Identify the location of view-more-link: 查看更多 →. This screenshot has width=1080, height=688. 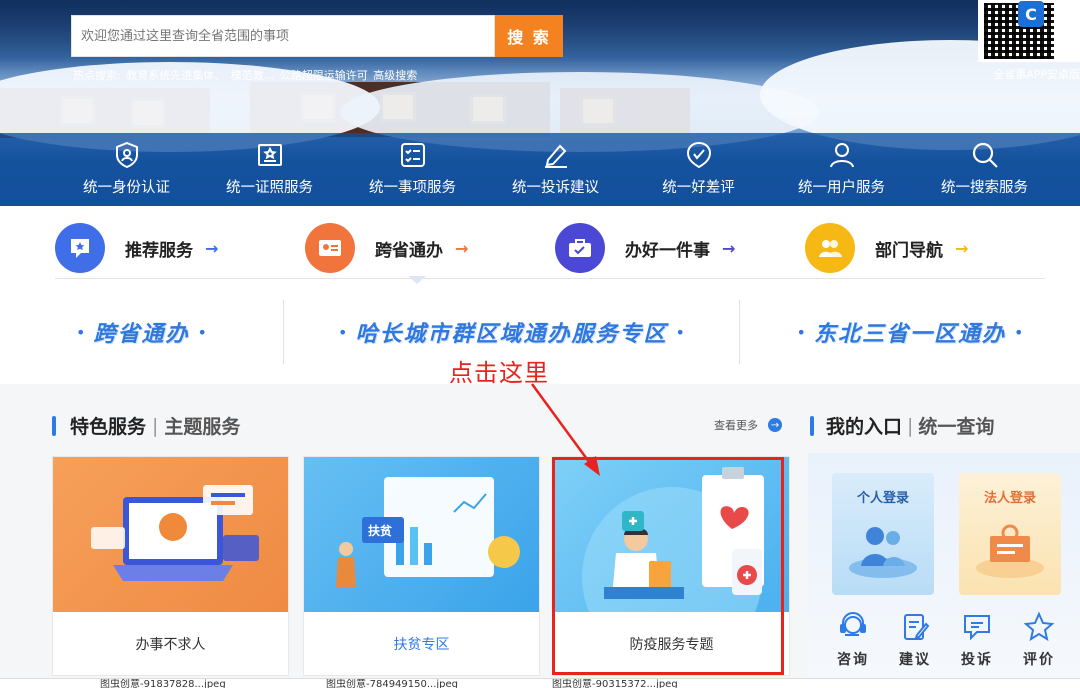
(748, 425).